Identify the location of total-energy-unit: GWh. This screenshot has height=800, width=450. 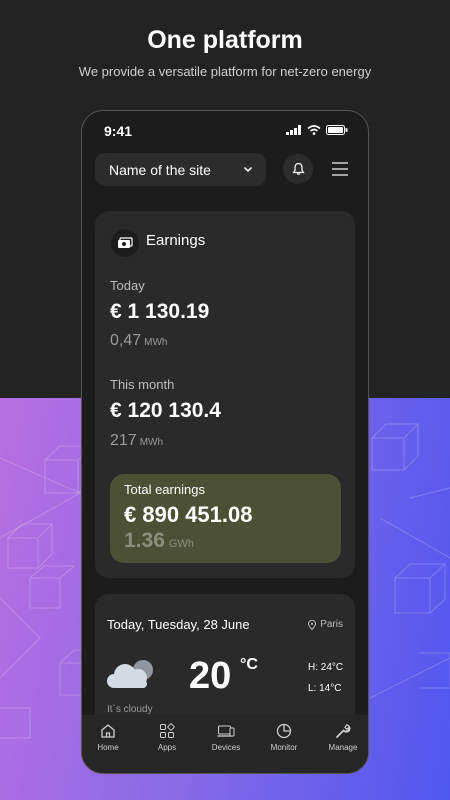
(181, 544).